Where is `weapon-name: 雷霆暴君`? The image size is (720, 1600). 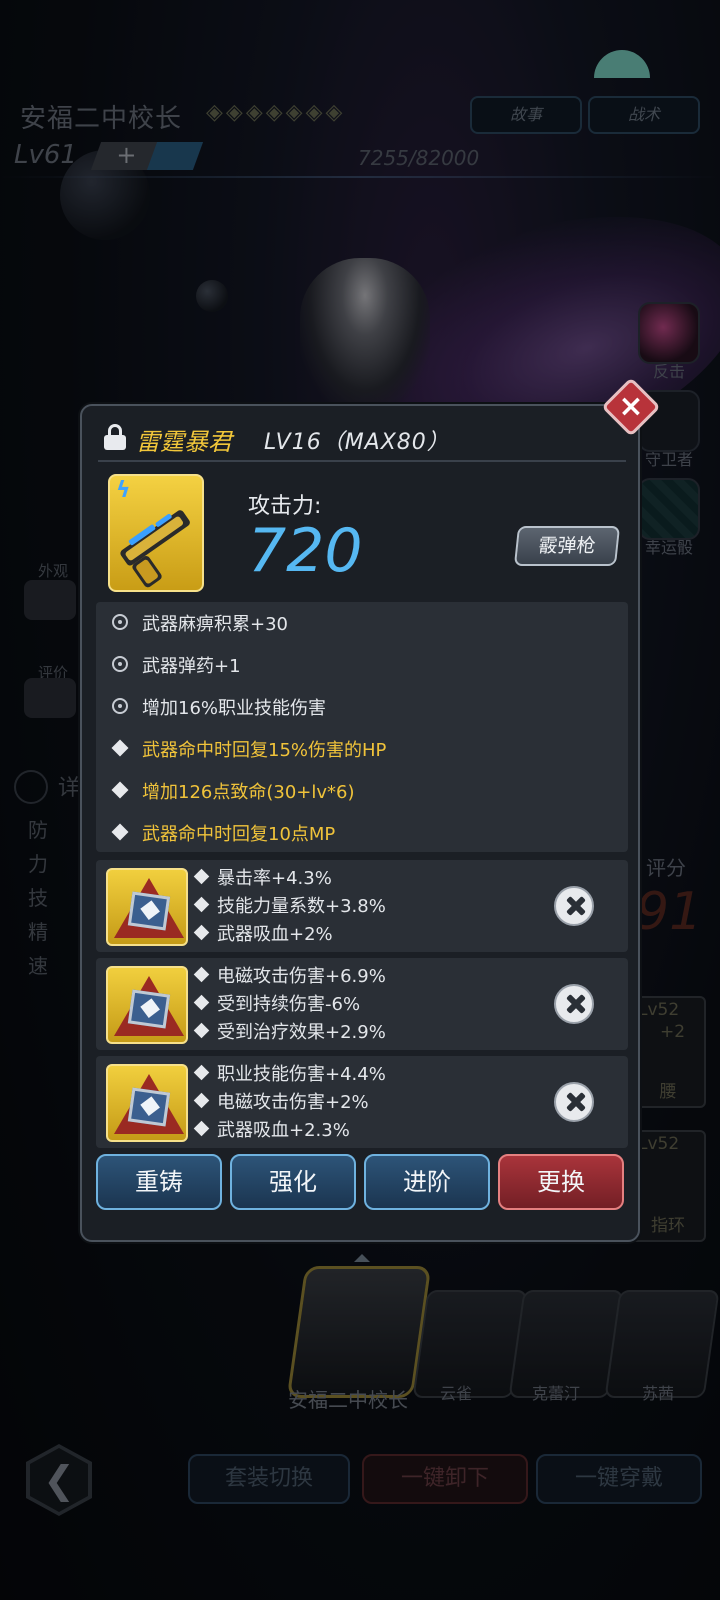 weapon-name: 雷霆暴君 is located at coordinates (184, 442).